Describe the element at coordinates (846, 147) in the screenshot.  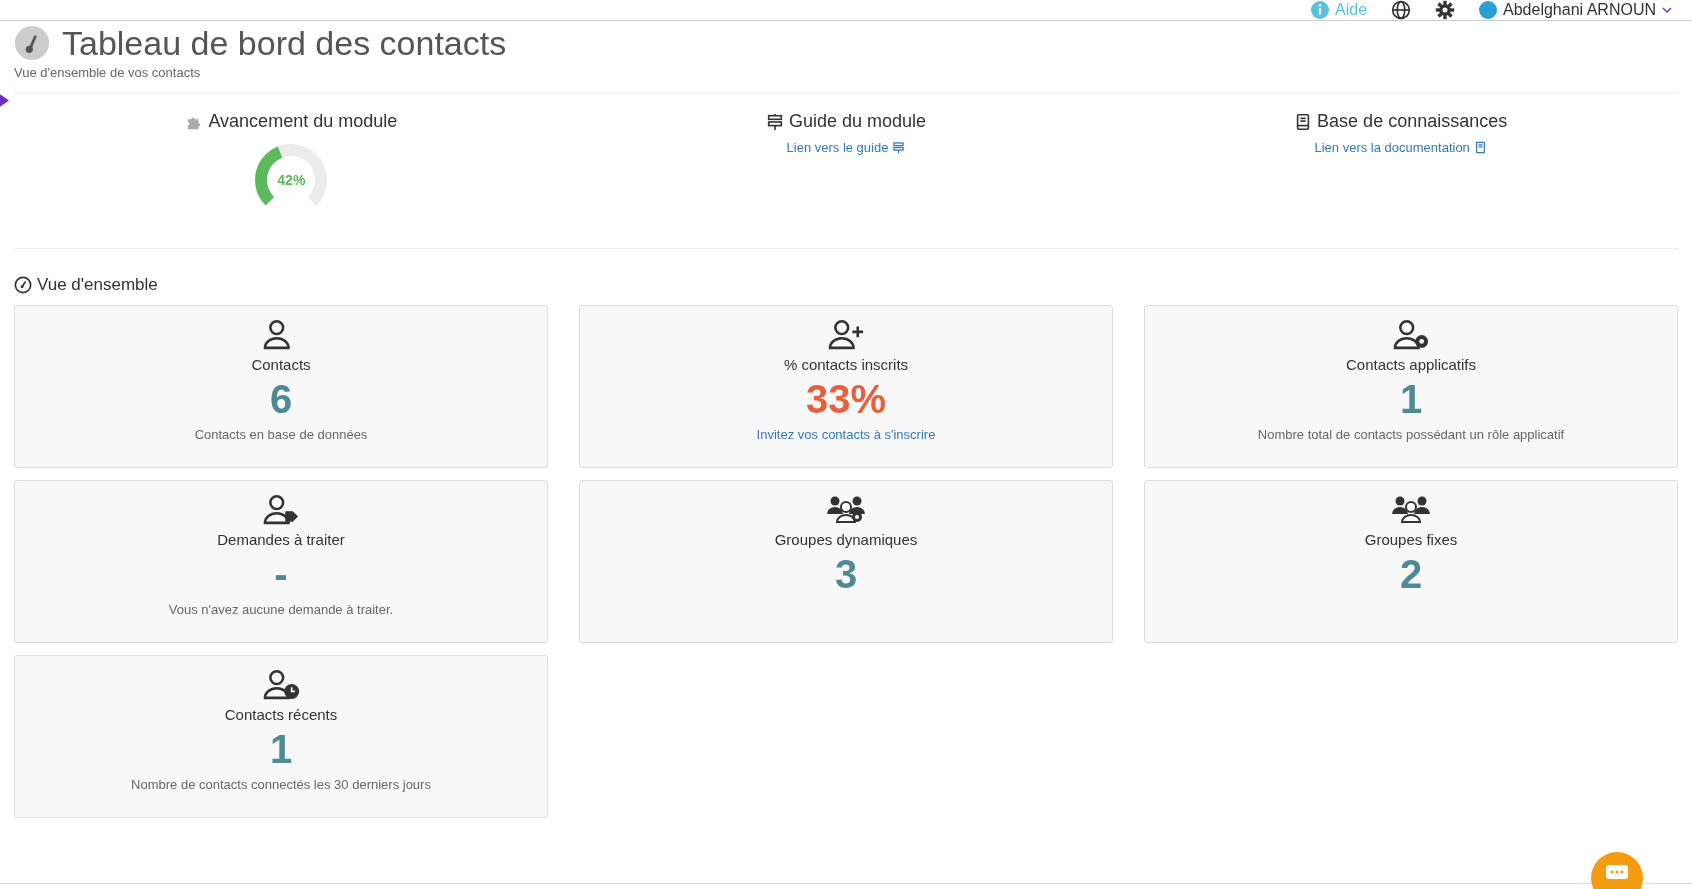
I see `guide-link: Lien vers le guide` at that location.